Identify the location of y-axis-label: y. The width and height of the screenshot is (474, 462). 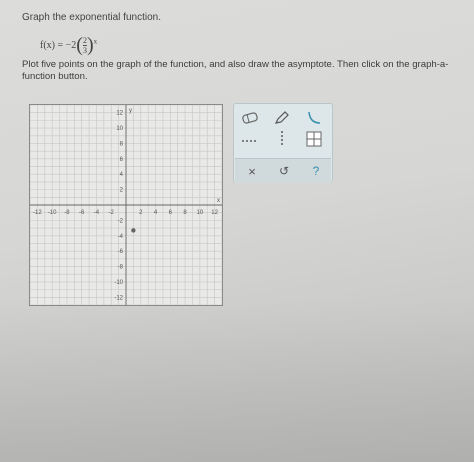
(130, 111).